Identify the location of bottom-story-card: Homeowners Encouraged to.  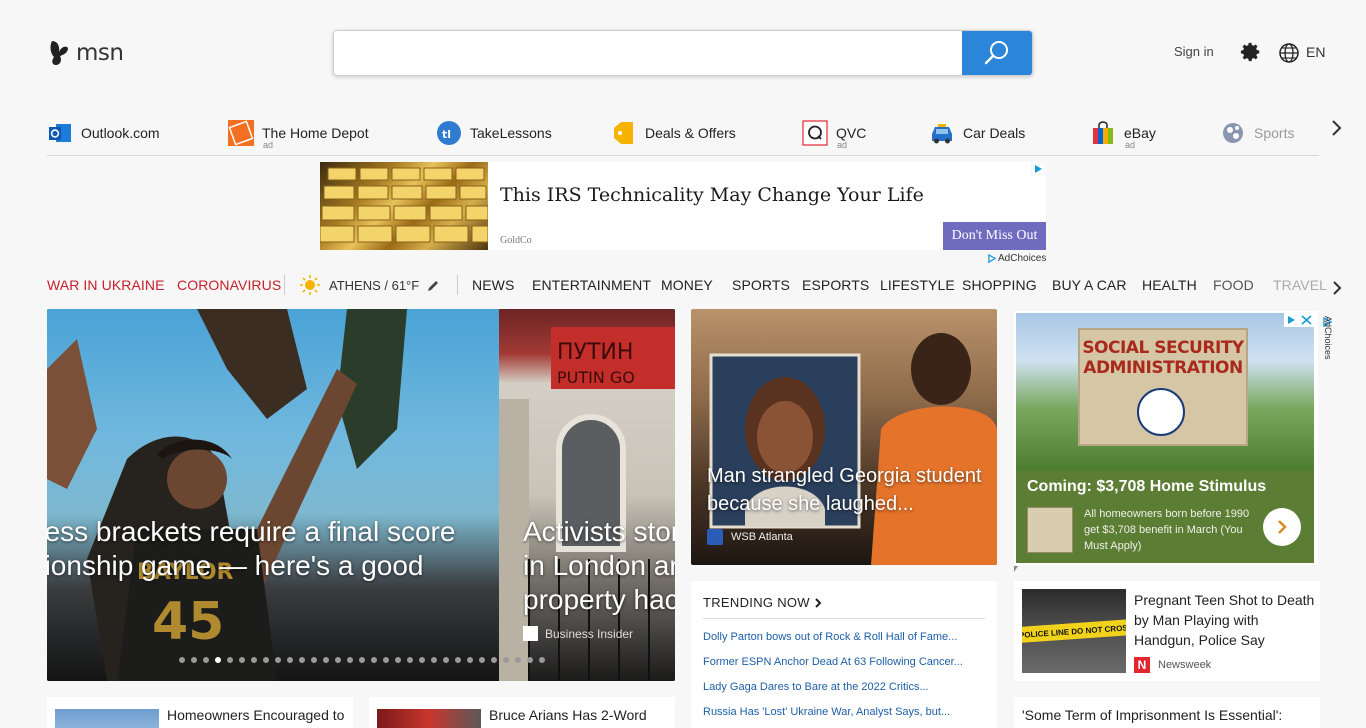
(200, 712).